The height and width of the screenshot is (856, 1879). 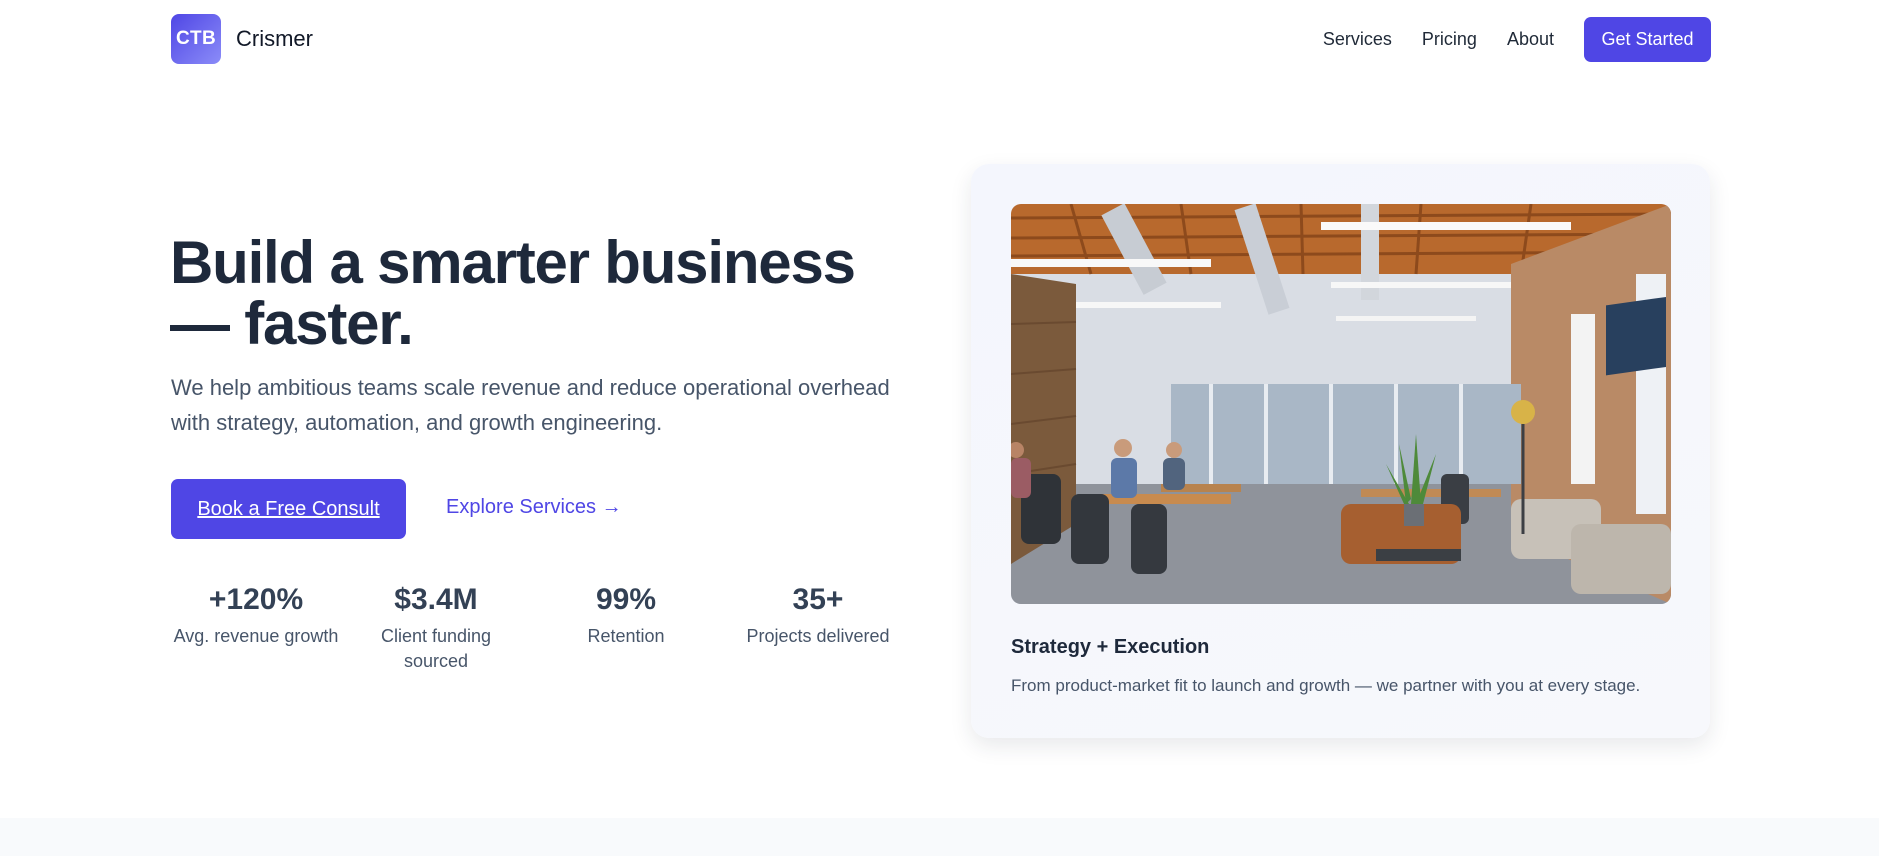 I want to click on stat-value: 35+, so click(x=818, y=599).